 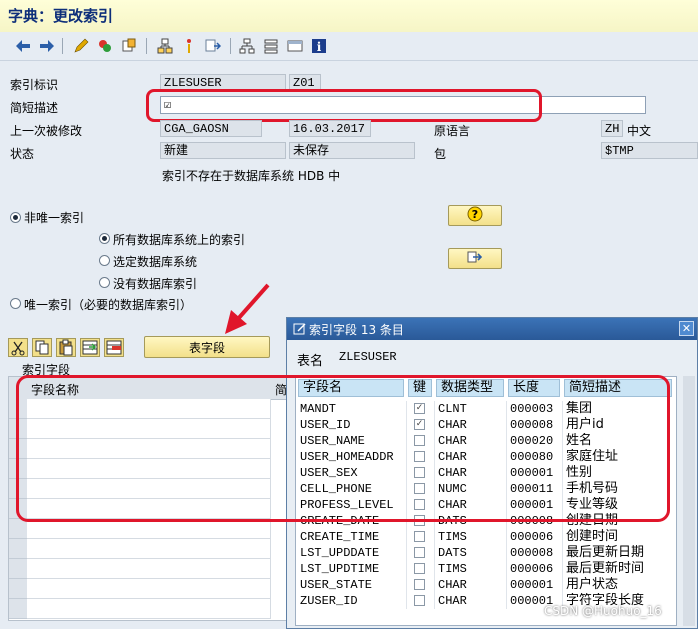 I want to click on db-select-button, so click(x=475, y=258).